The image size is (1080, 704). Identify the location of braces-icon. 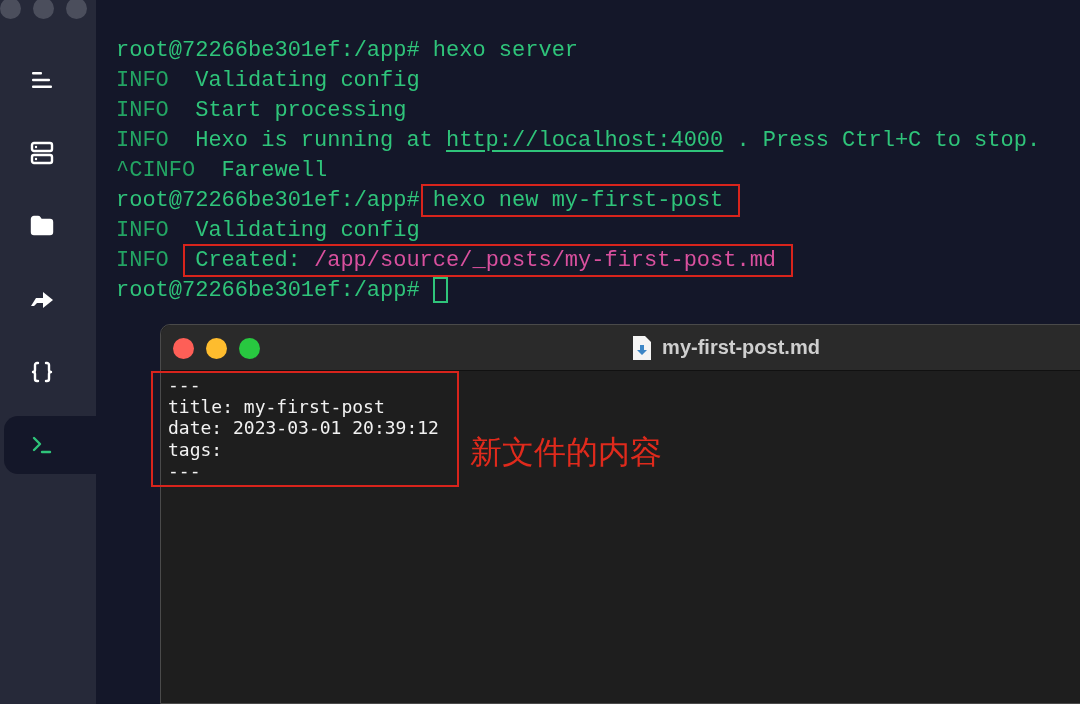
(42, 372).